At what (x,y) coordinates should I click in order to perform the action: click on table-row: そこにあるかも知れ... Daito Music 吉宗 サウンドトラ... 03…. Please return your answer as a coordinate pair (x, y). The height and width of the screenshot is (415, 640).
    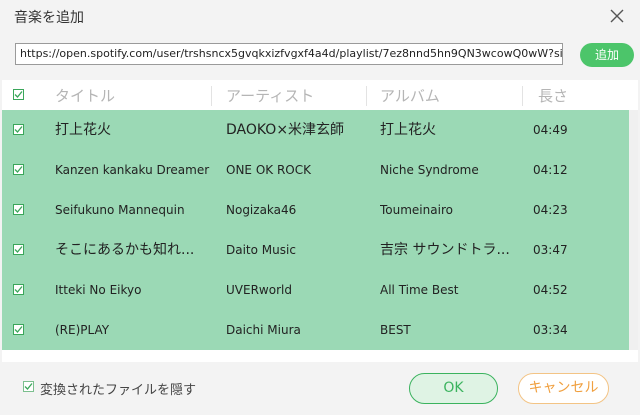
    Looking at the image, I should click on (315, 250).